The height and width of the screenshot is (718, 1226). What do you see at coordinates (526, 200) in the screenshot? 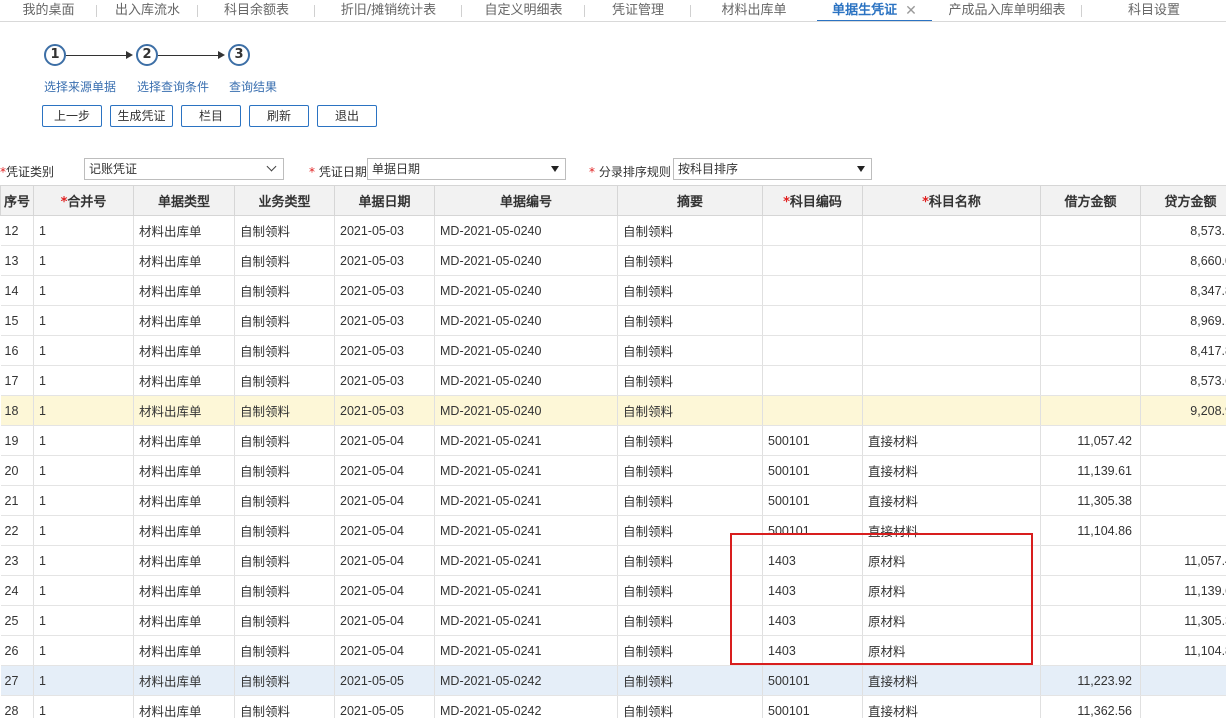
I see `column-header: 单据编号` at bounding box center [526, 200].